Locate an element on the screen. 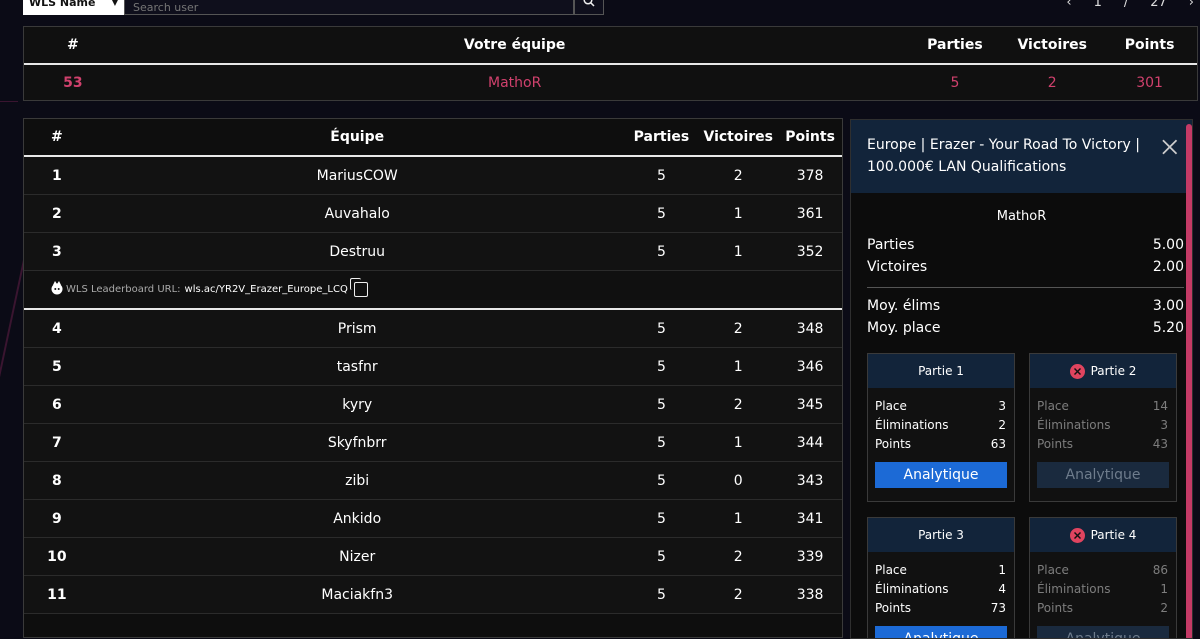 This screenshot has height=639, width=1200. search-button is located at coordinates (589, 7).